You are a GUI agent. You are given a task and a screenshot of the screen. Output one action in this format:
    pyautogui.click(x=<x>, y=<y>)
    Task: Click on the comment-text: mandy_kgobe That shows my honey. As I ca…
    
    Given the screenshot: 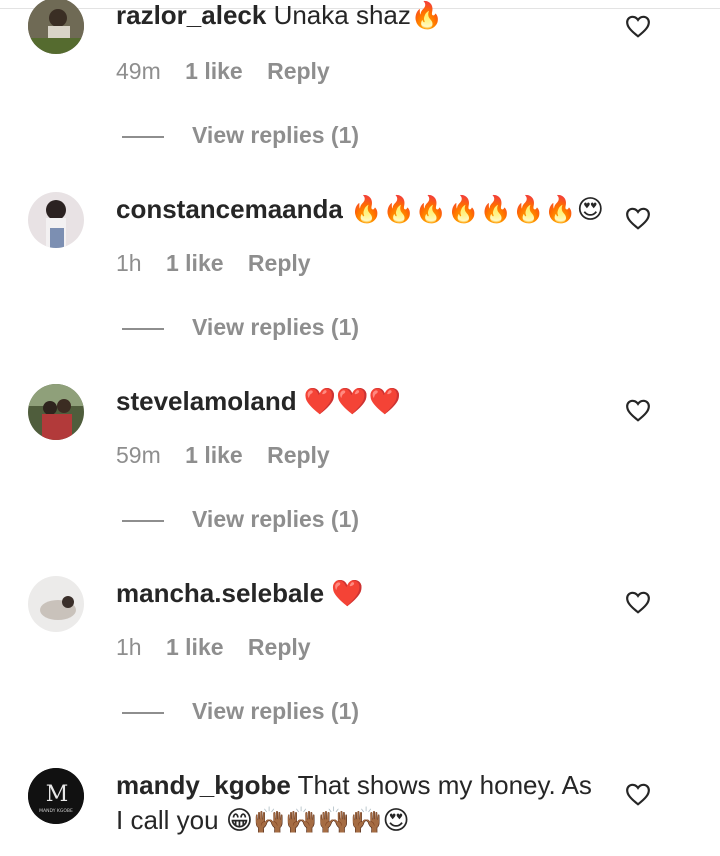 What is the action you would take?
    pyautogui.click(x=361, y=803)
    